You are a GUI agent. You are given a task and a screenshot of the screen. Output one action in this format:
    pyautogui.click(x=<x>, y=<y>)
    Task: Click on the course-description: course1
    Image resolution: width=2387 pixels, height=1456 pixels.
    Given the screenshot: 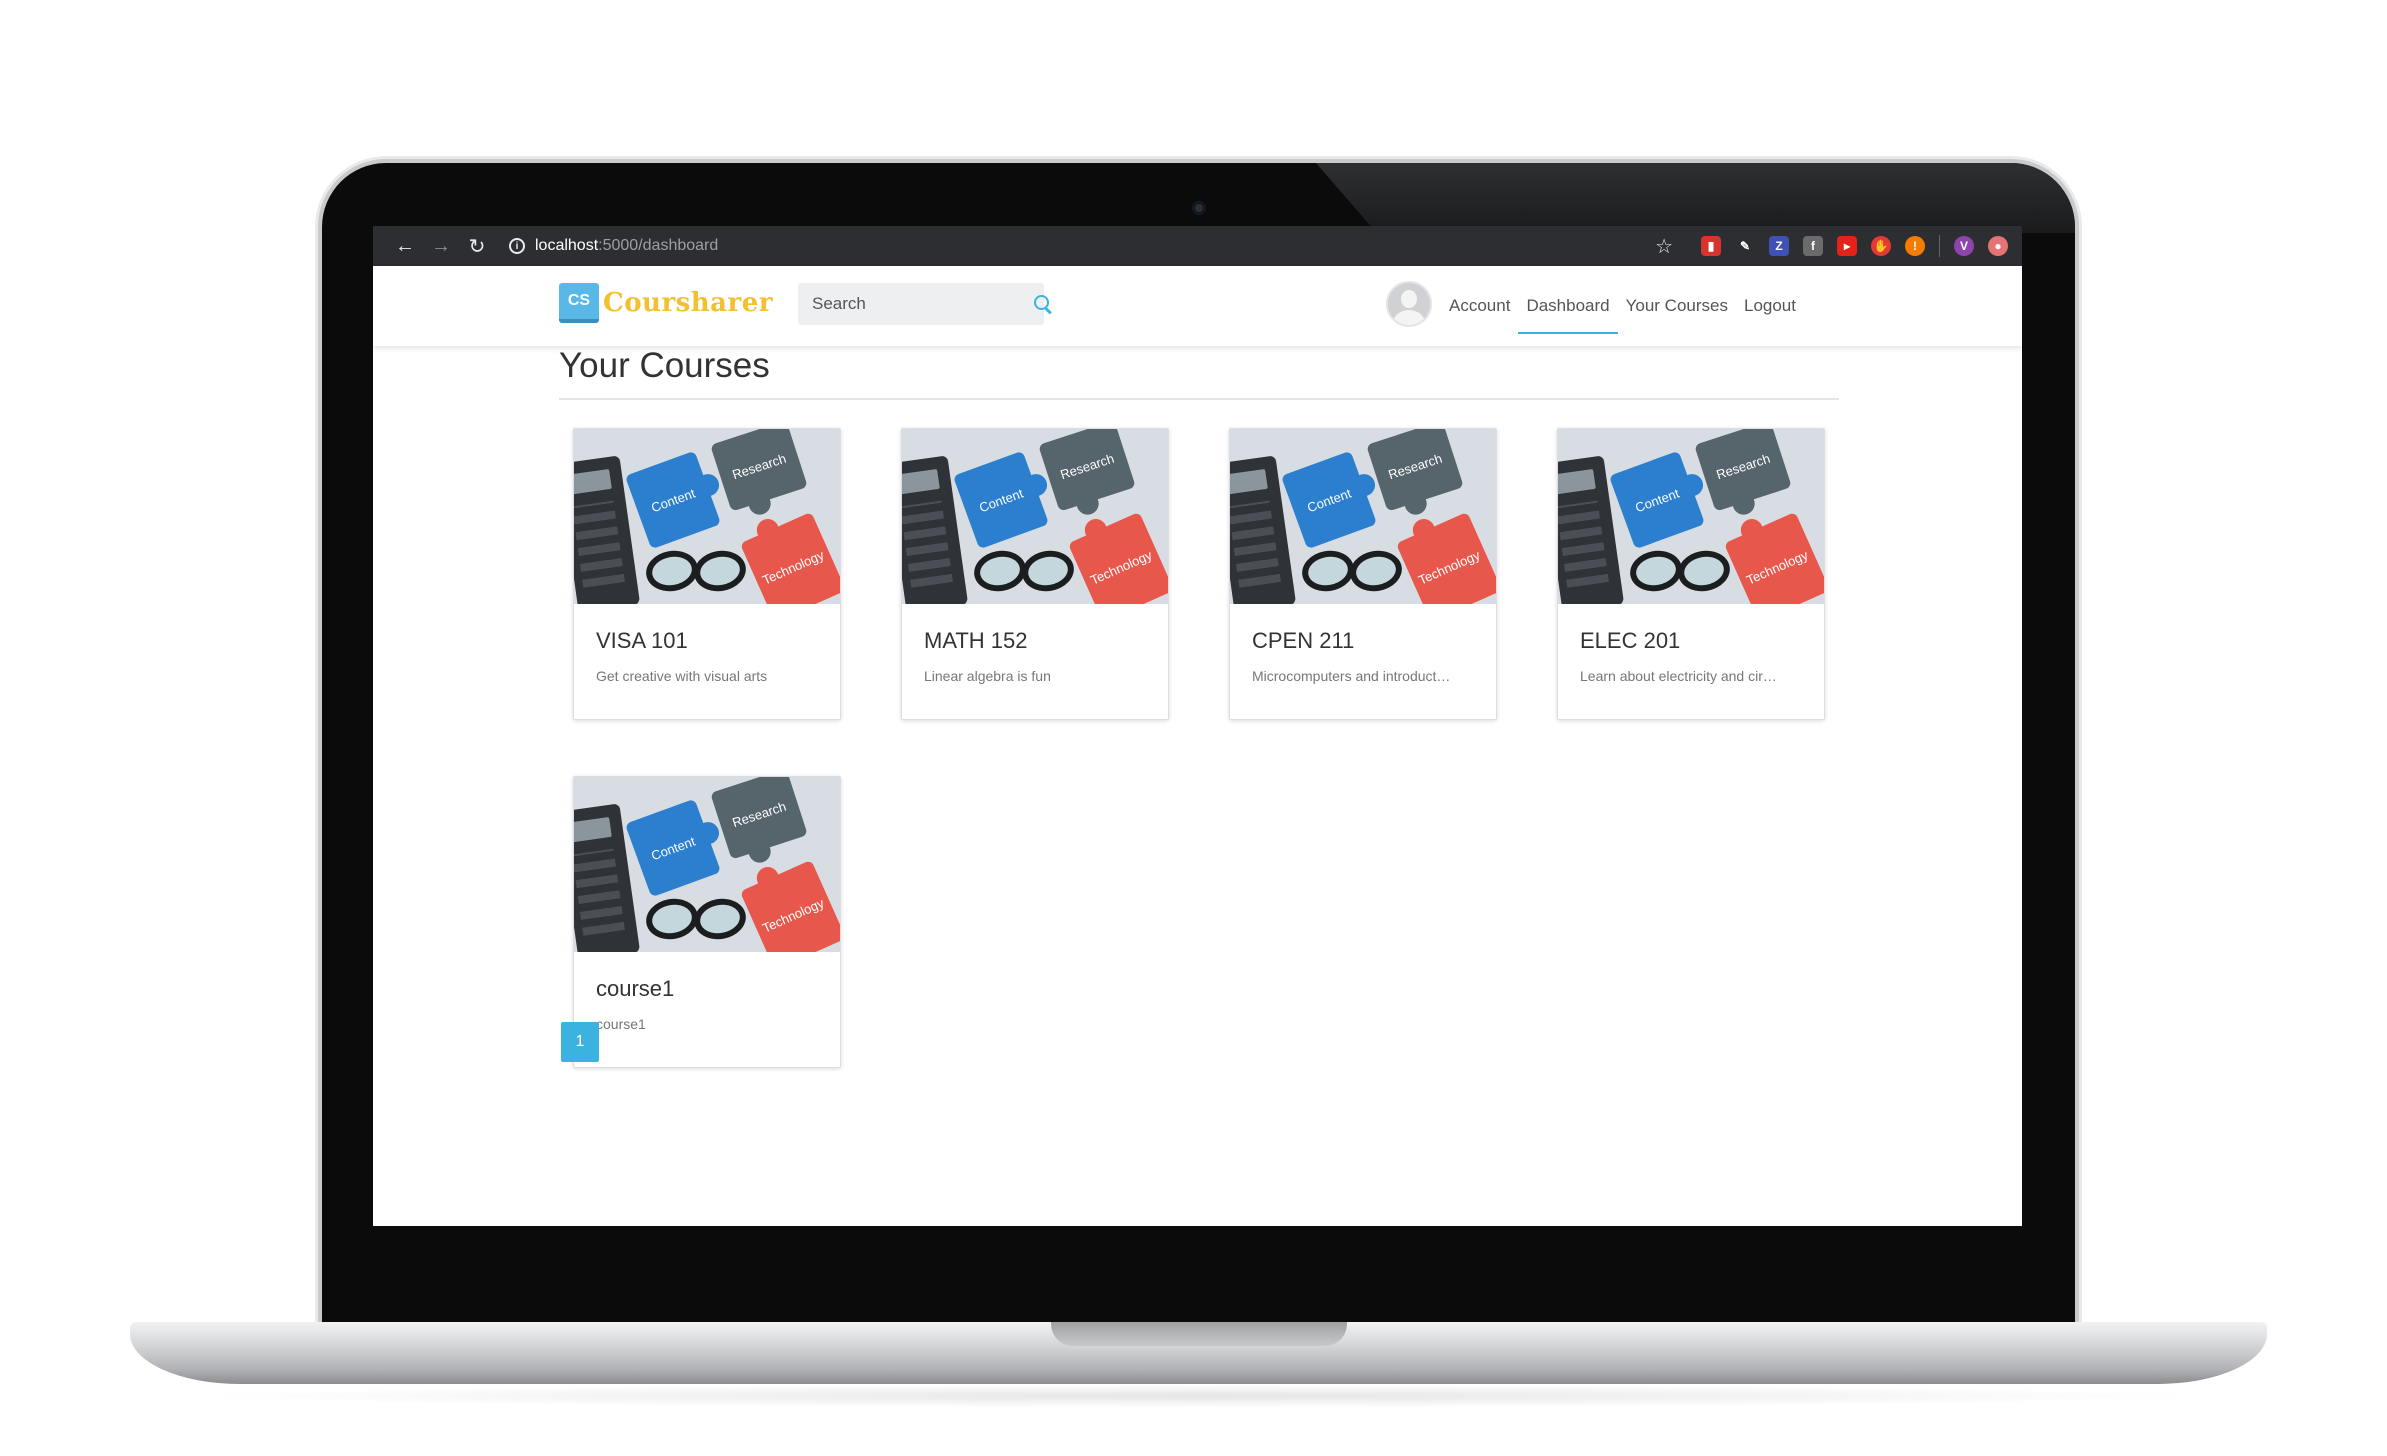 What is the action you would take?
    pyautogui.click(x=621, y=1024)
    